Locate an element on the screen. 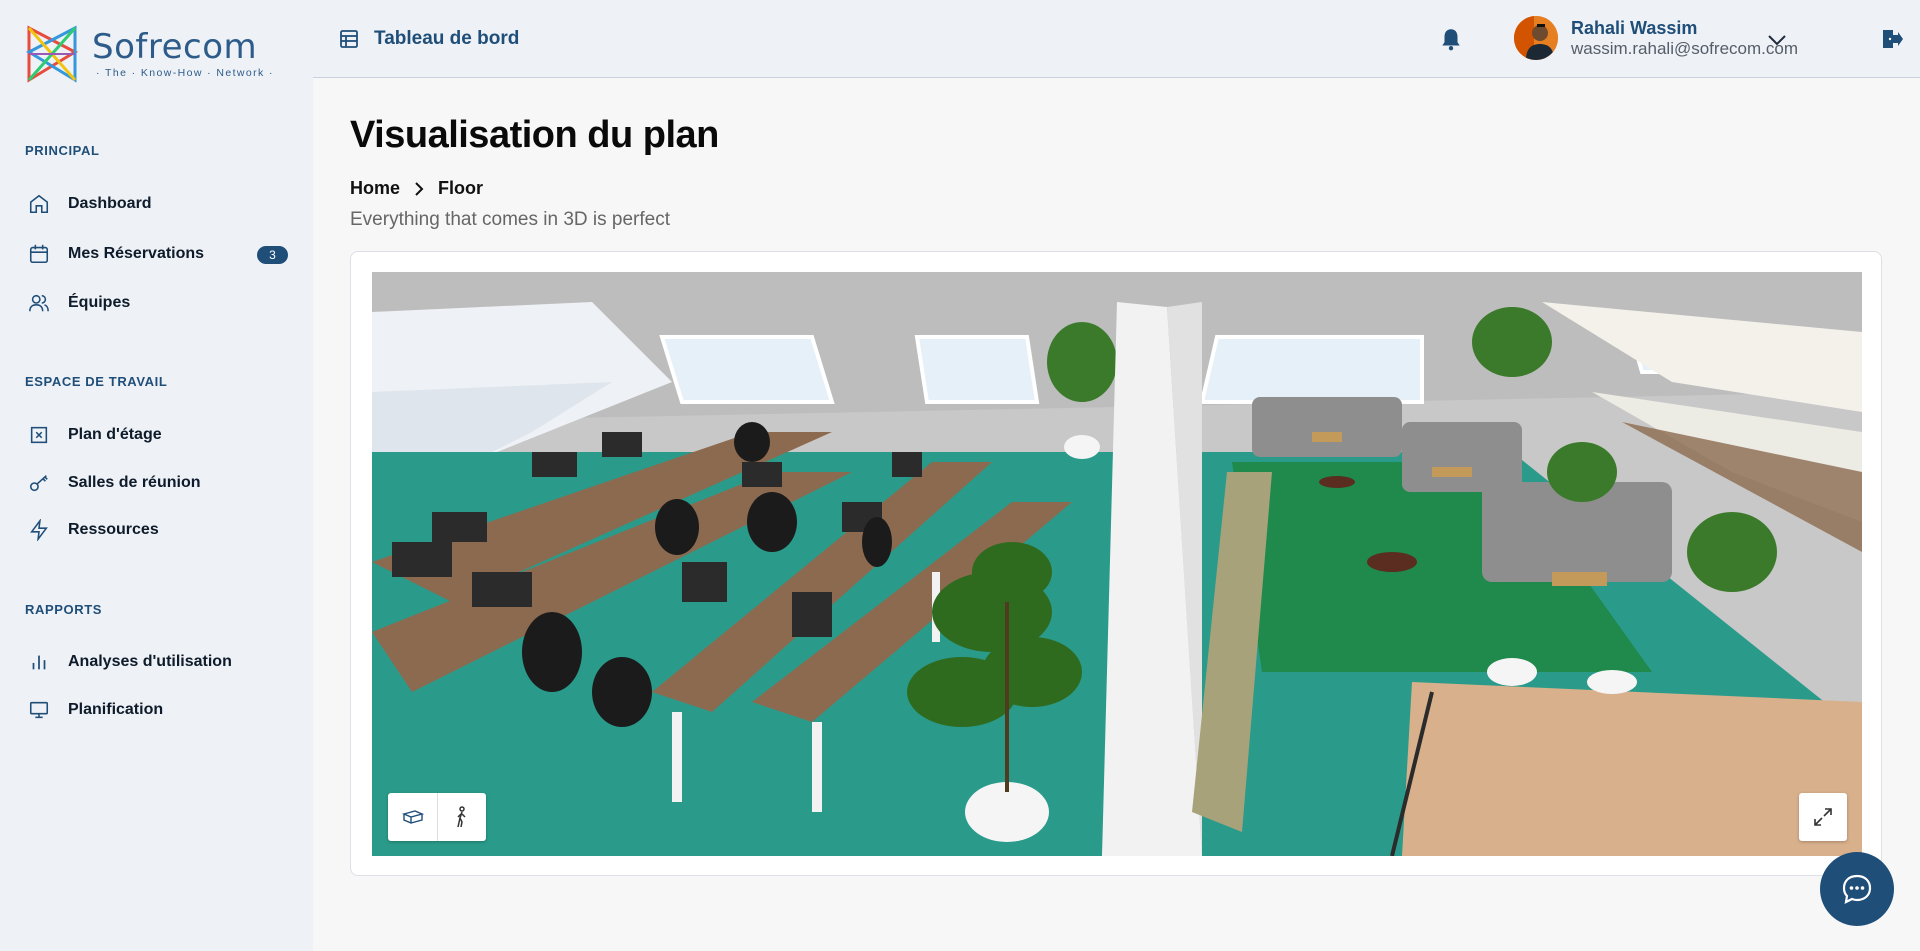 The height and width of the screenshot is (951, 1920). users-icon is located at coordinates (39, 303).